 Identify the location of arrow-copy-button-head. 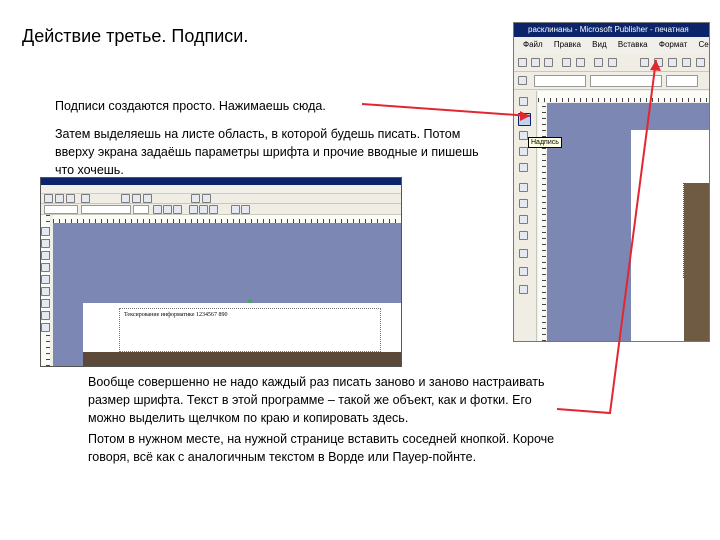
(655, 65).